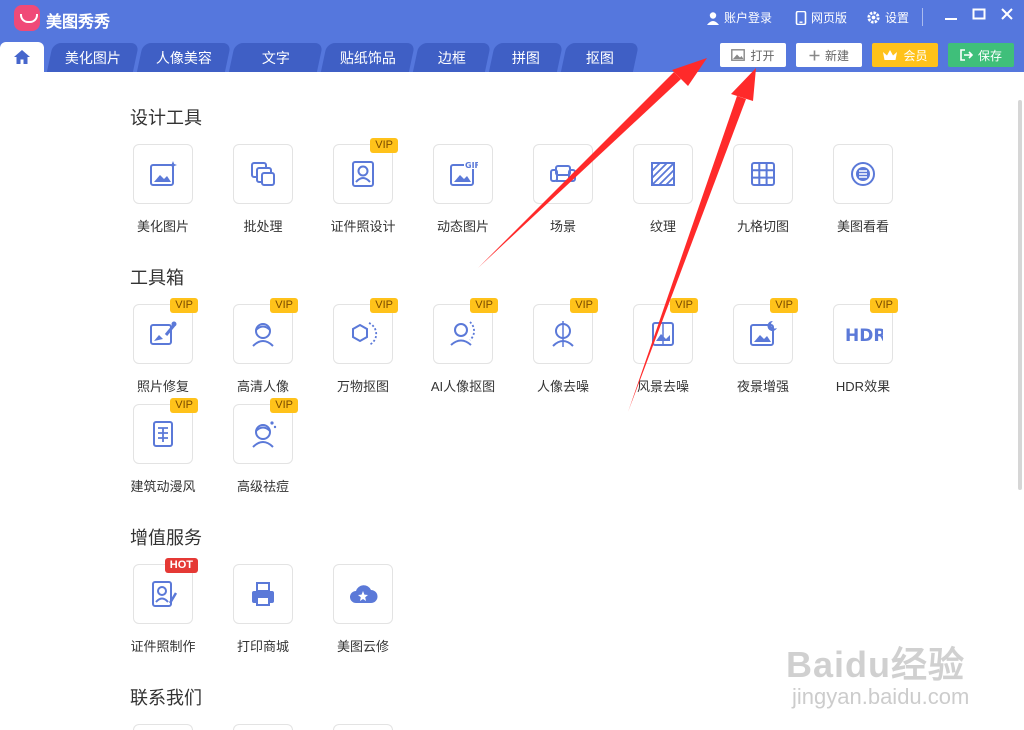 Image resolution: width=1024 pixels, height=730 pixels. I want to click on login-label: 账户登录, so click(748, 18).